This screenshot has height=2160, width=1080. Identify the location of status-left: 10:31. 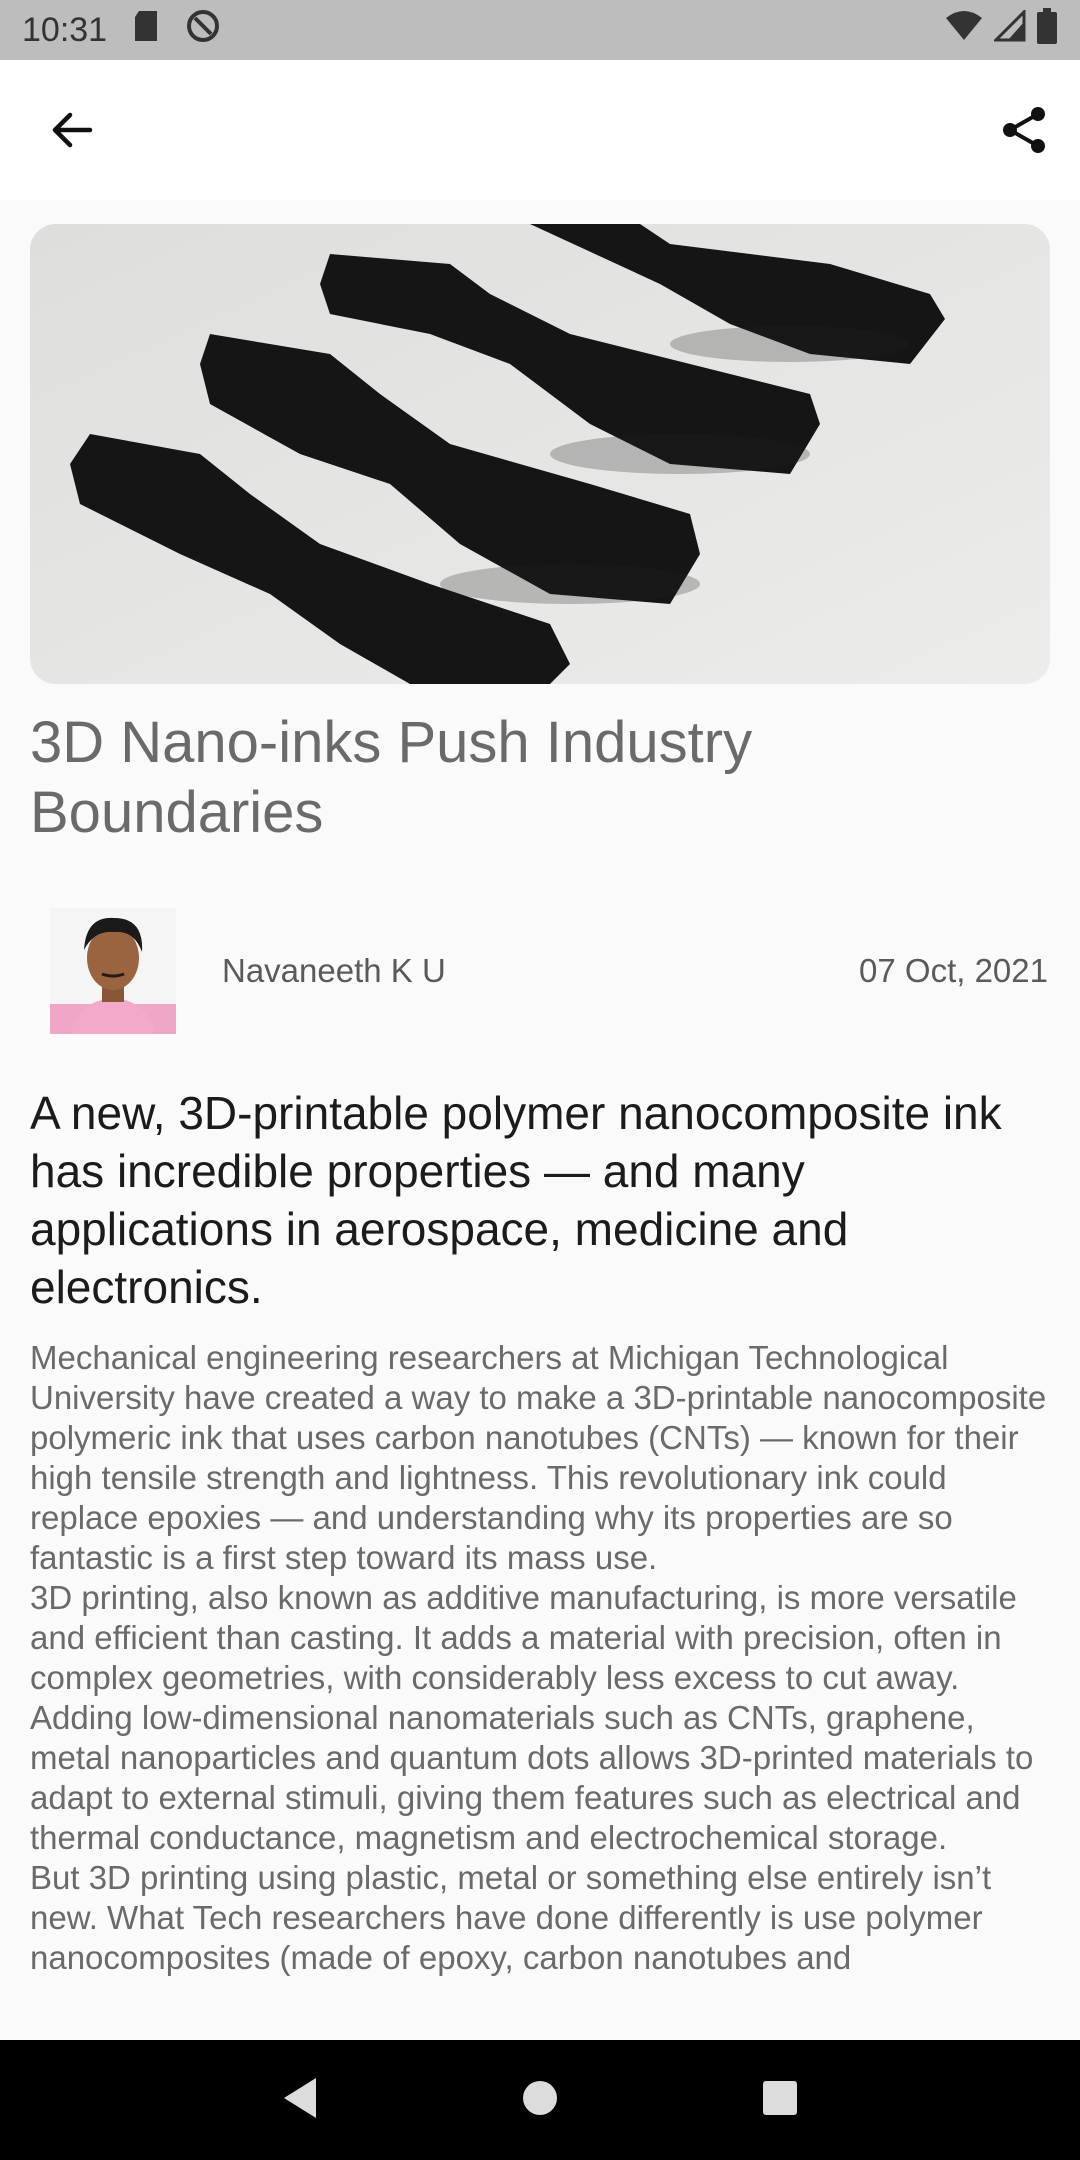
(121, 30).